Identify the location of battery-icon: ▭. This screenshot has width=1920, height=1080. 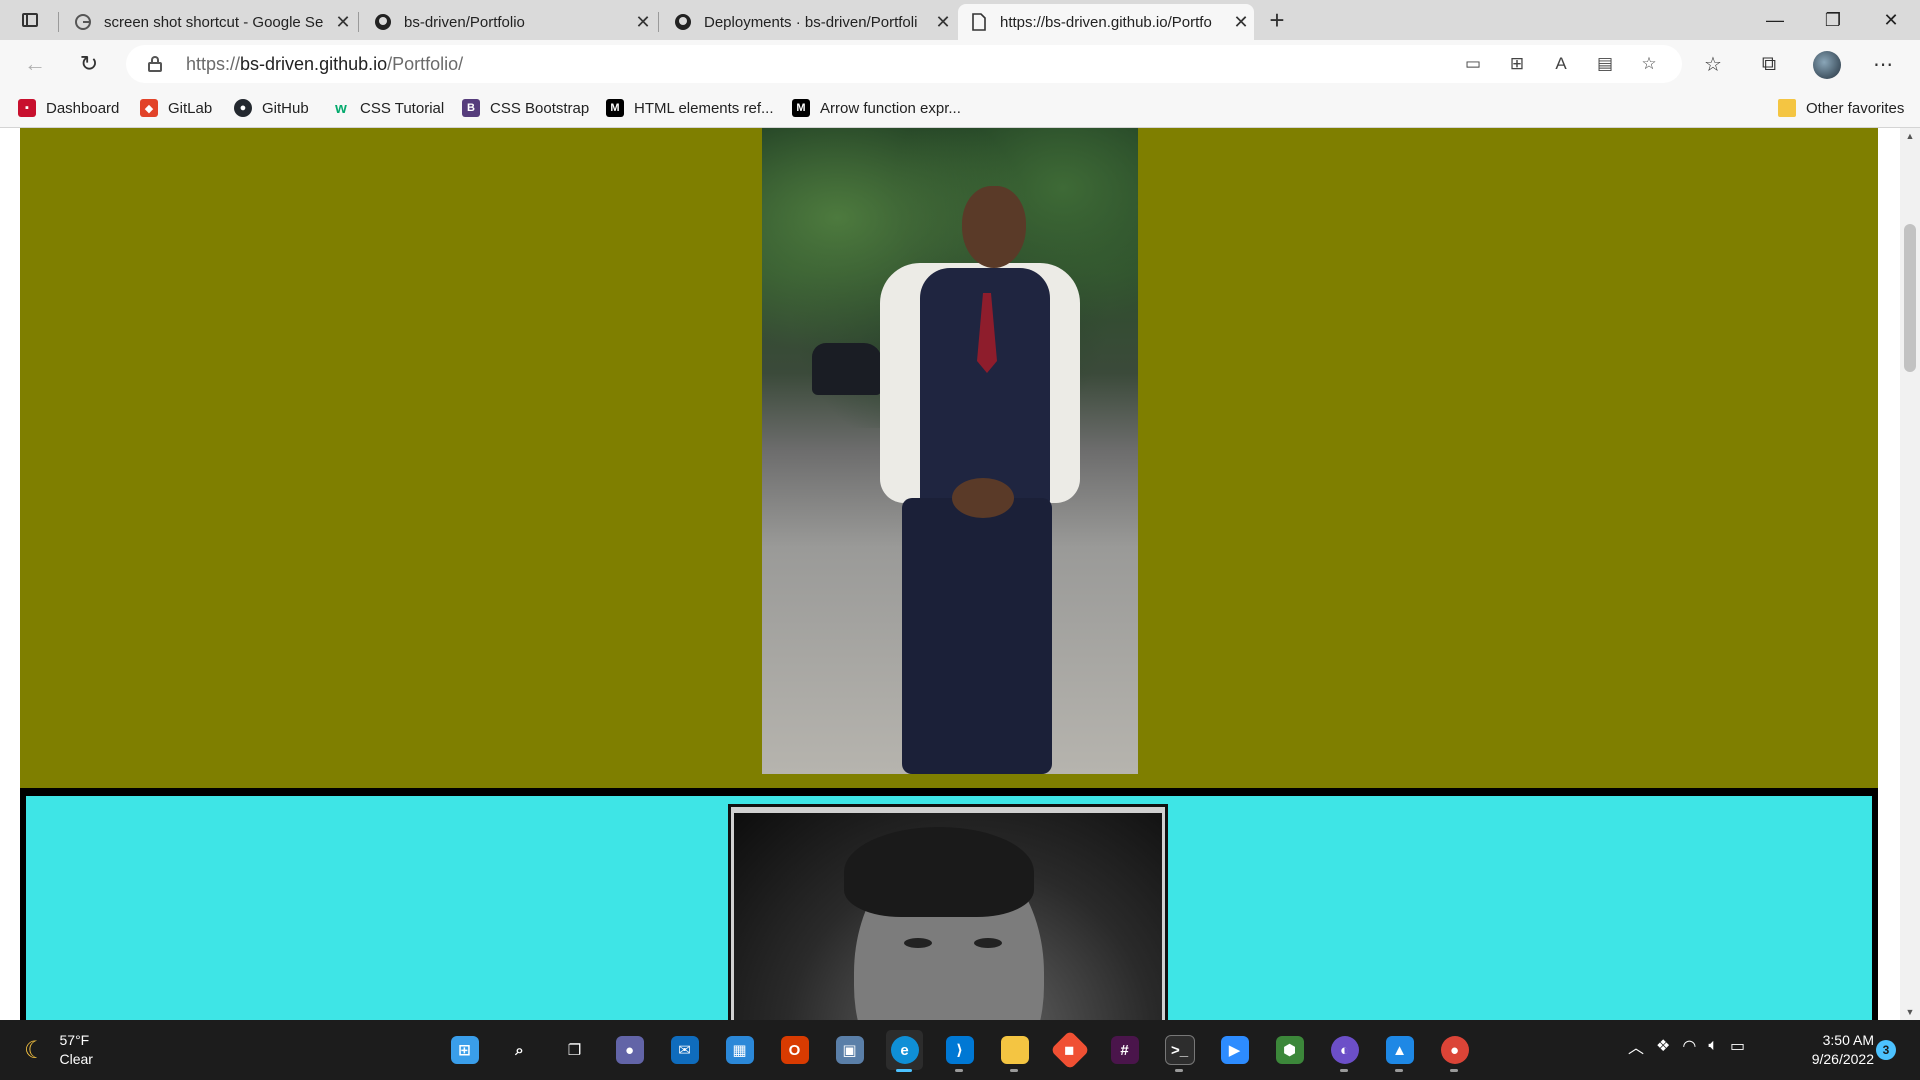
(1737, 1046).